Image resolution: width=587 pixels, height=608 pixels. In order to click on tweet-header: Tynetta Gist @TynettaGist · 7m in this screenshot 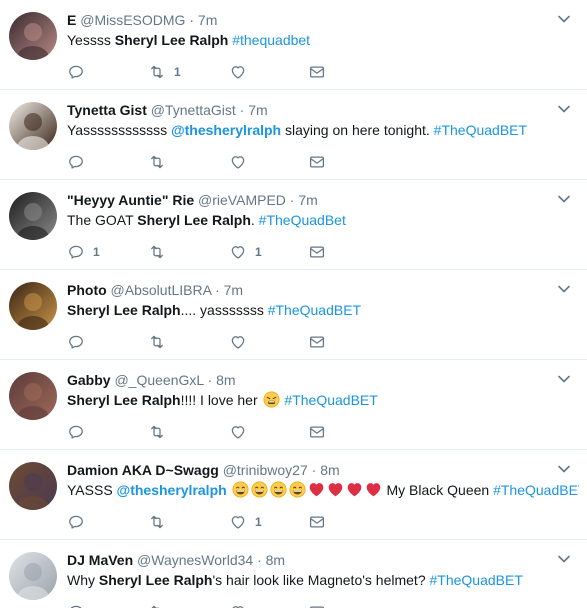, I will do `click(310, 110)`.